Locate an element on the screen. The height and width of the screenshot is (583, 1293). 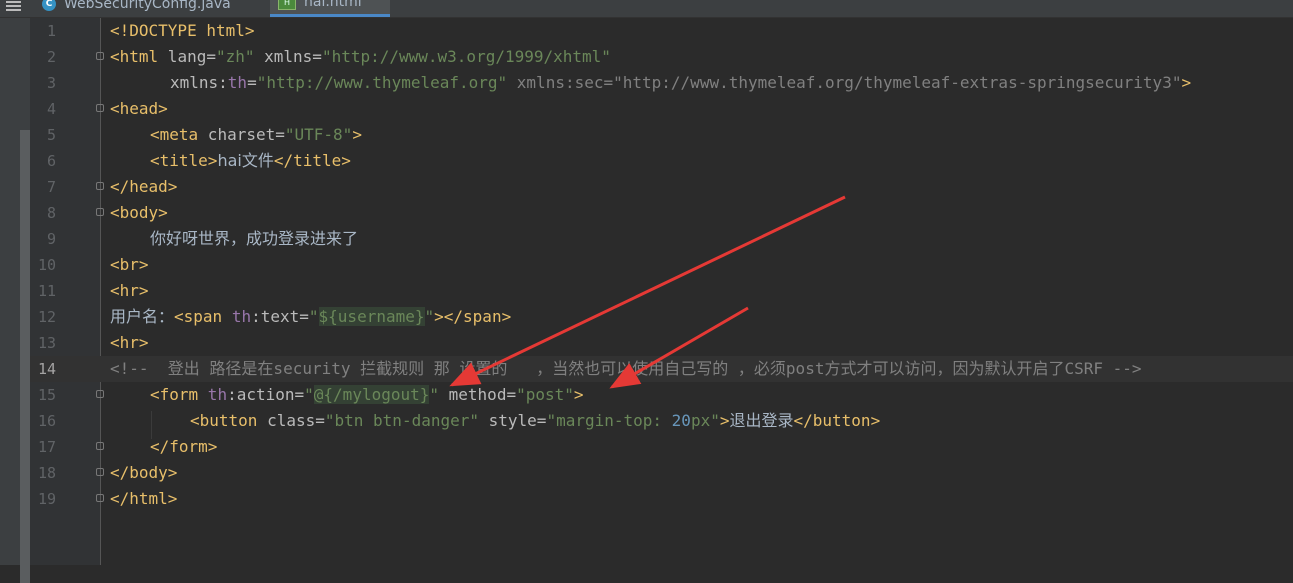
code-text: </html> is located at coordinates (143, 499).